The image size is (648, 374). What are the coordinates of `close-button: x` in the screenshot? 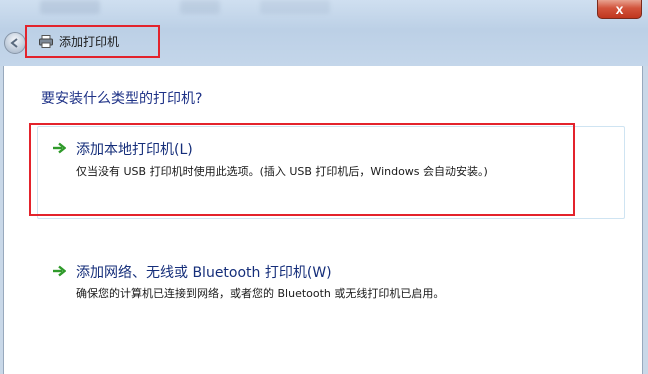 It's located at (619, 9).